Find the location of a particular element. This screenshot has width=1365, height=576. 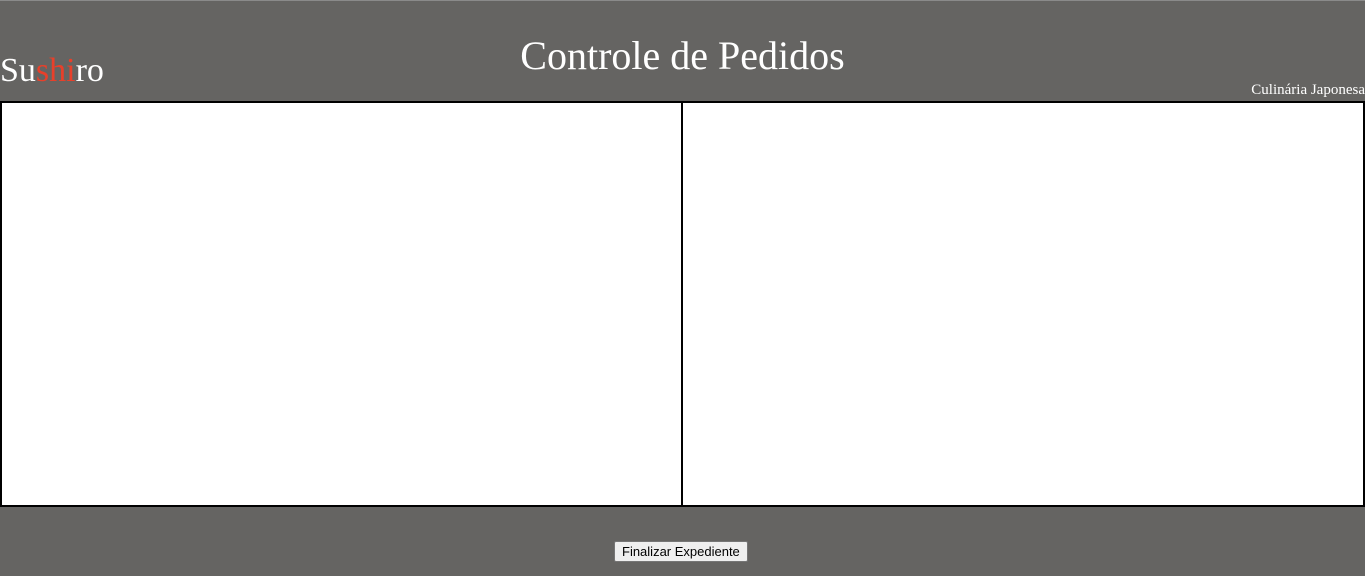

page-subtitle: Culinária Japonesa is located at coordinates (1308, 90).